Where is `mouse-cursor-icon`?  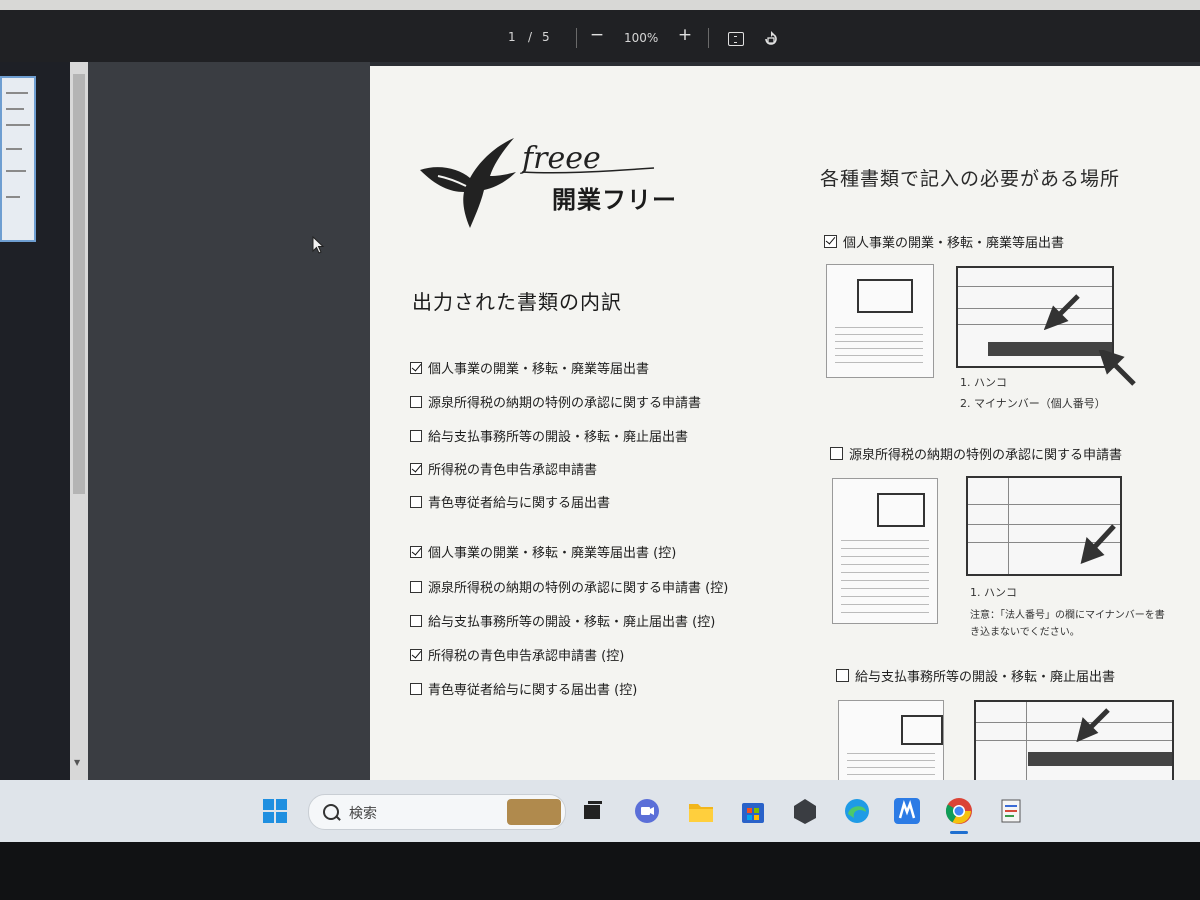 mouse-cursor-icon is located at coordinates (318, 245).